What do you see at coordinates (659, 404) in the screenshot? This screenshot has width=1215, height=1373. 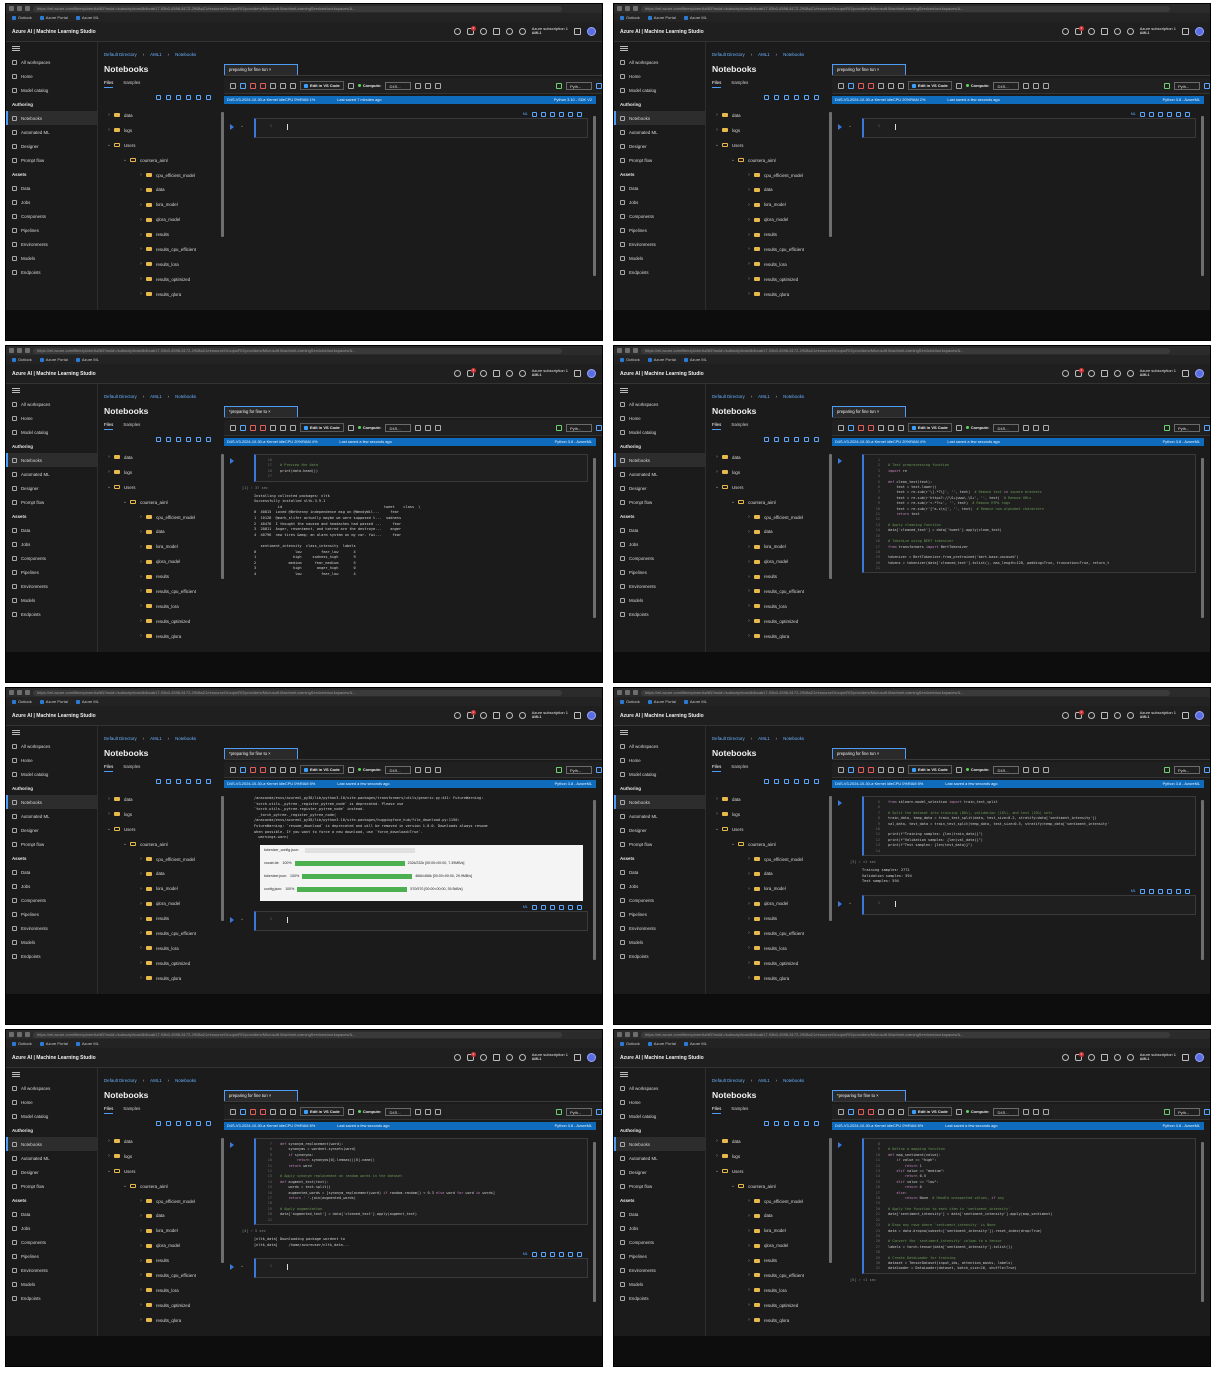 I see `sidebar-item-all-workspaces: All workspaces` at bounding box center [659, 404].